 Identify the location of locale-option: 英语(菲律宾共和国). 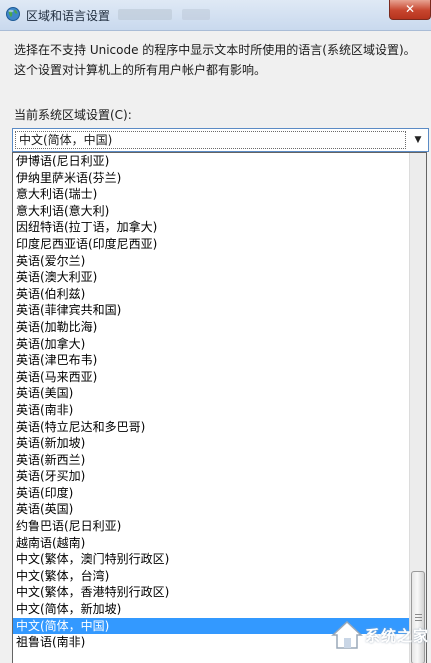
(211, 310).